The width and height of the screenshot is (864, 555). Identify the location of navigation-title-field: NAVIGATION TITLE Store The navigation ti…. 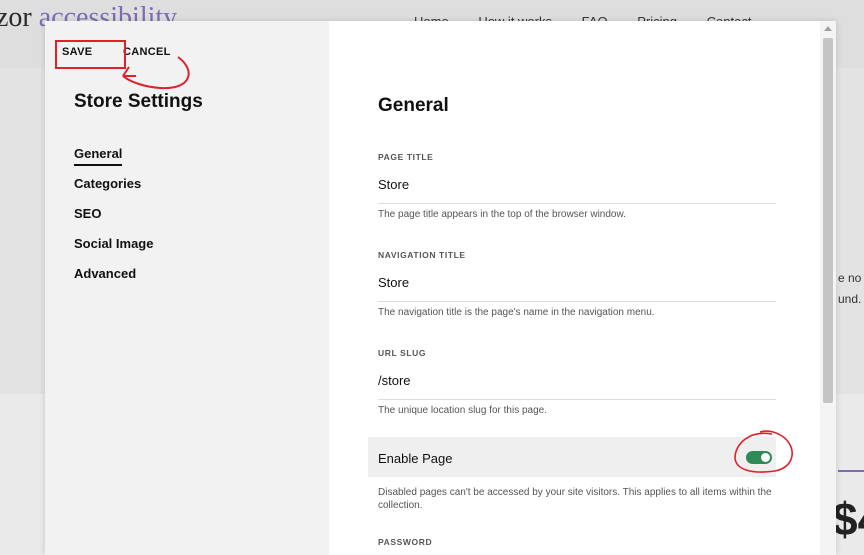
(577, 284).